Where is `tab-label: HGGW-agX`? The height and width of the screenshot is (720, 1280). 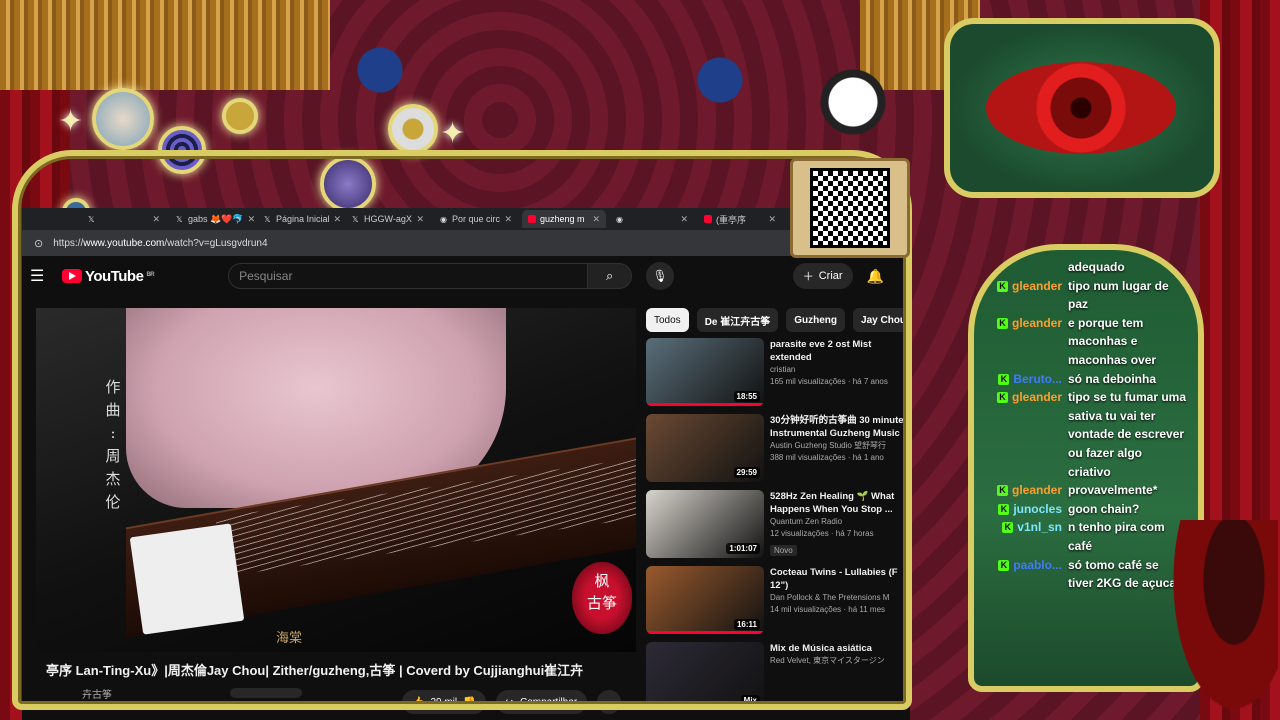
tab-label: HGGW-agX is located at coordinates (388, 219).